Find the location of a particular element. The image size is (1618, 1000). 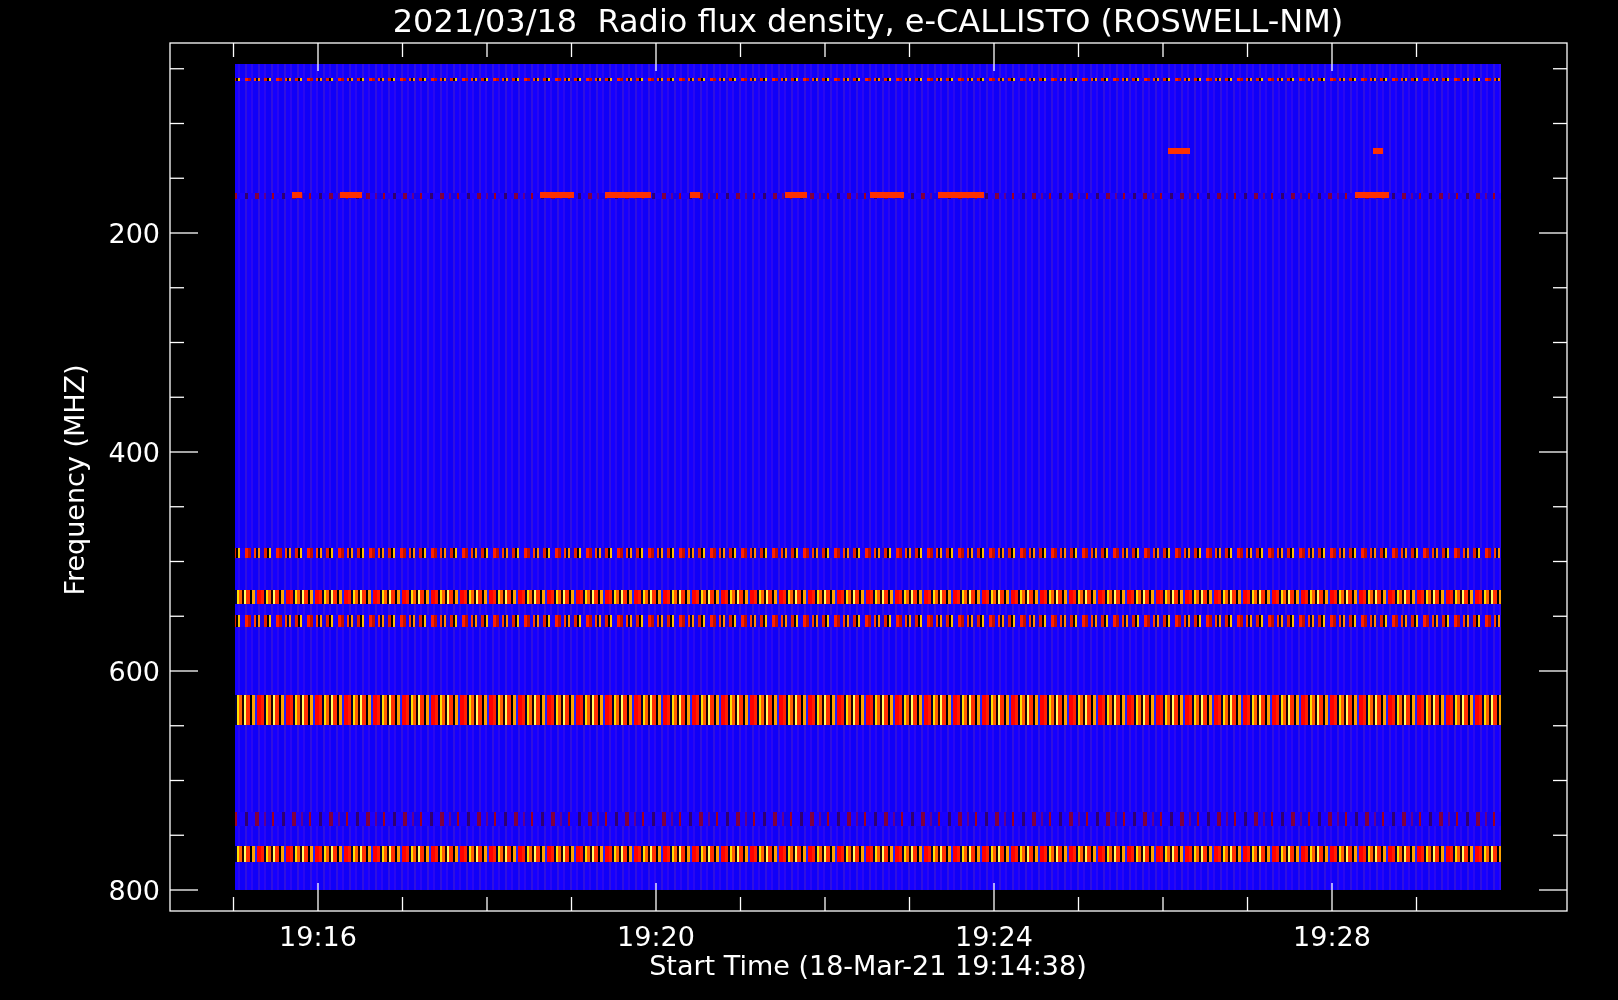

y-tick-label: 200 is located at coordinates (134, 233).